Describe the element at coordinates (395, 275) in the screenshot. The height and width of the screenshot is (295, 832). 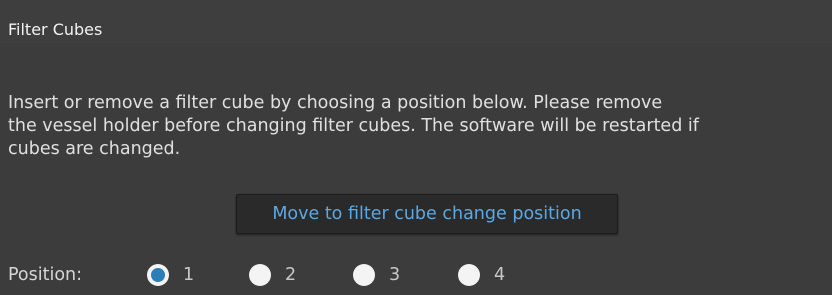
I see `position-radio-label: 3` at that location.